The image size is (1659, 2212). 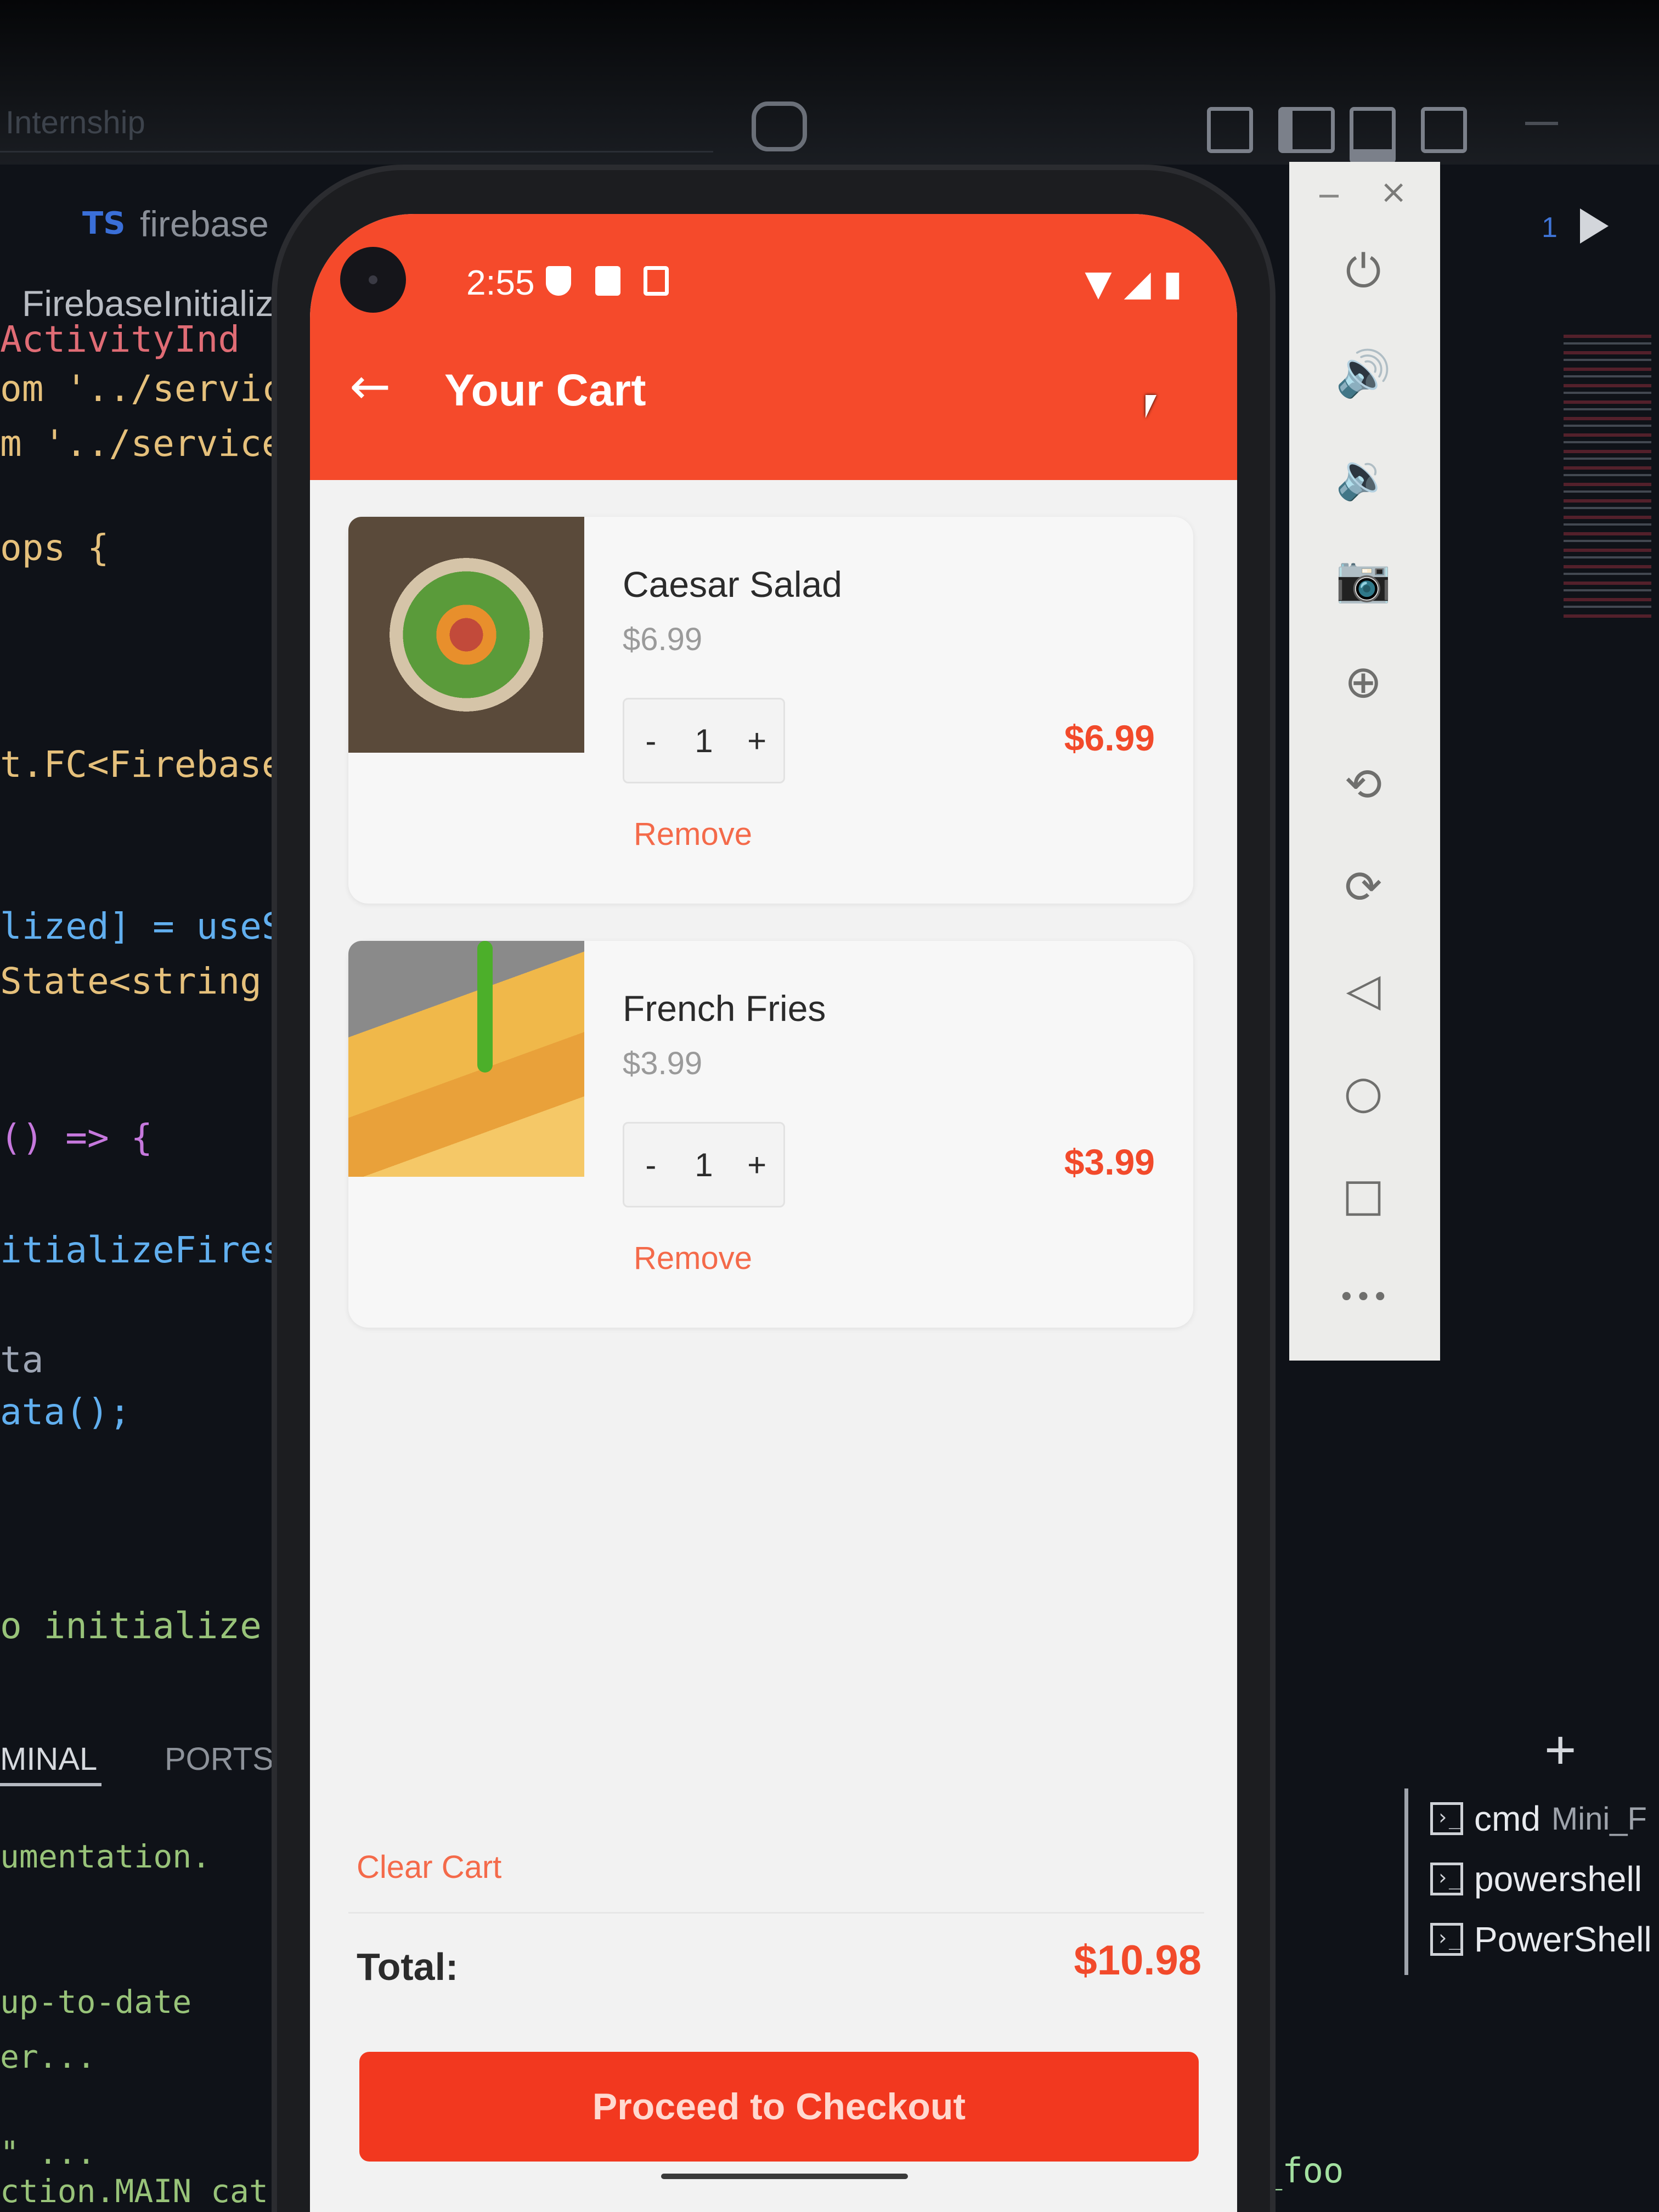 What do you see at coordinates (142, 764) in the screenshot?
I see `code-line: t.FC<Firebase` at bounding box center [142, 764].